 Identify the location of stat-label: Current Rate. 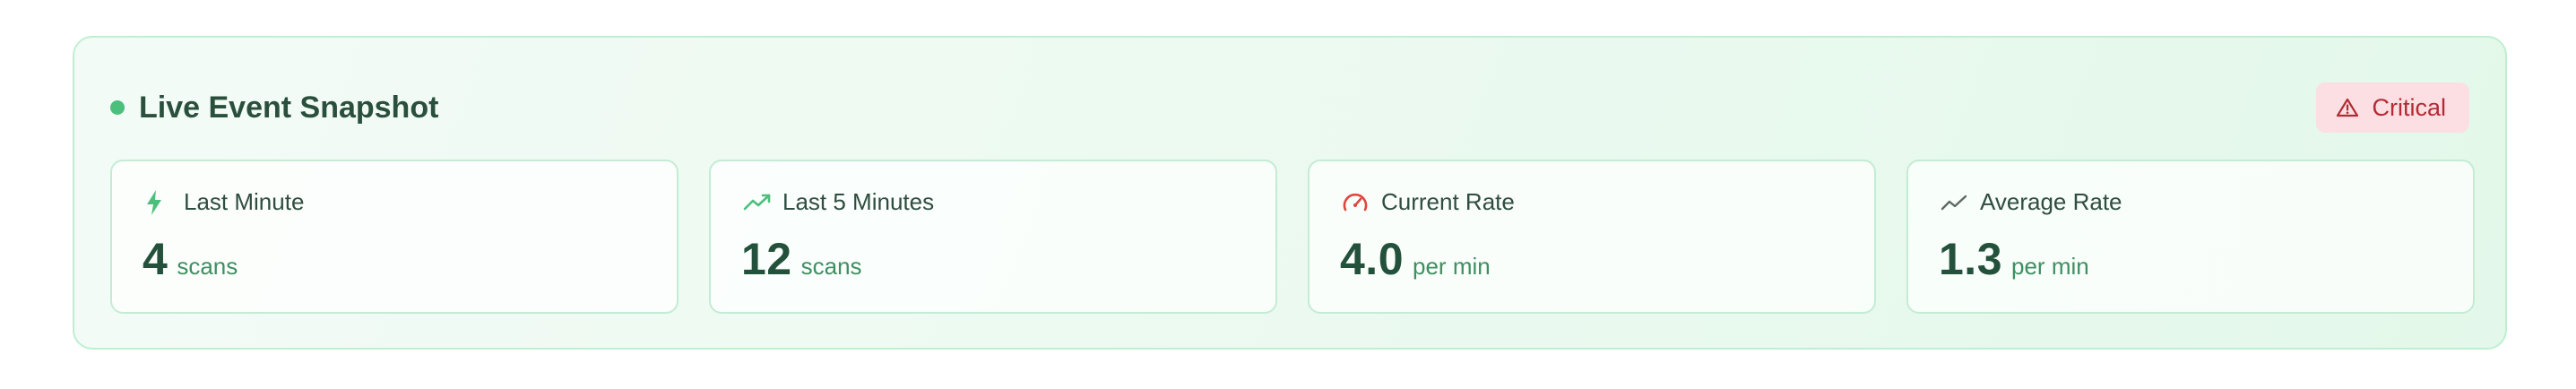
(1448, 201).